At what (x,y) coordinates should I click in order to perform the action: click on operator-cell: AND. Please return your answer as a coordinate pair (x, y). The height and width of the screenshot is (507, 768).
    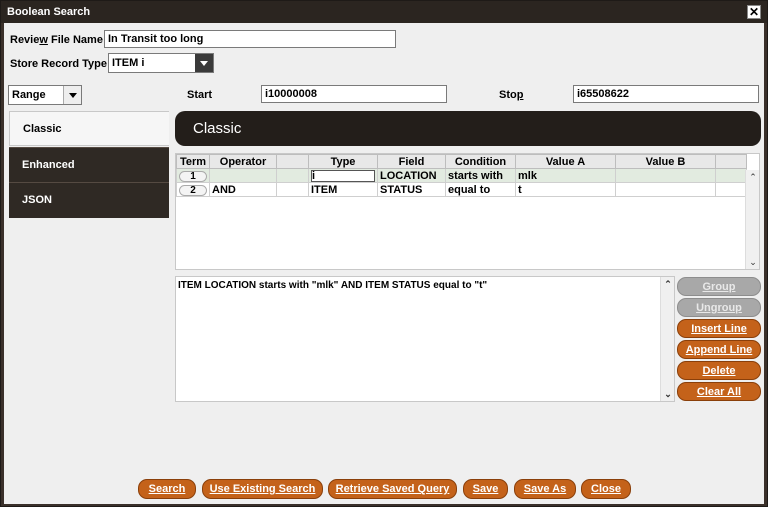
    Looking at the image, I should click on (243, 189).